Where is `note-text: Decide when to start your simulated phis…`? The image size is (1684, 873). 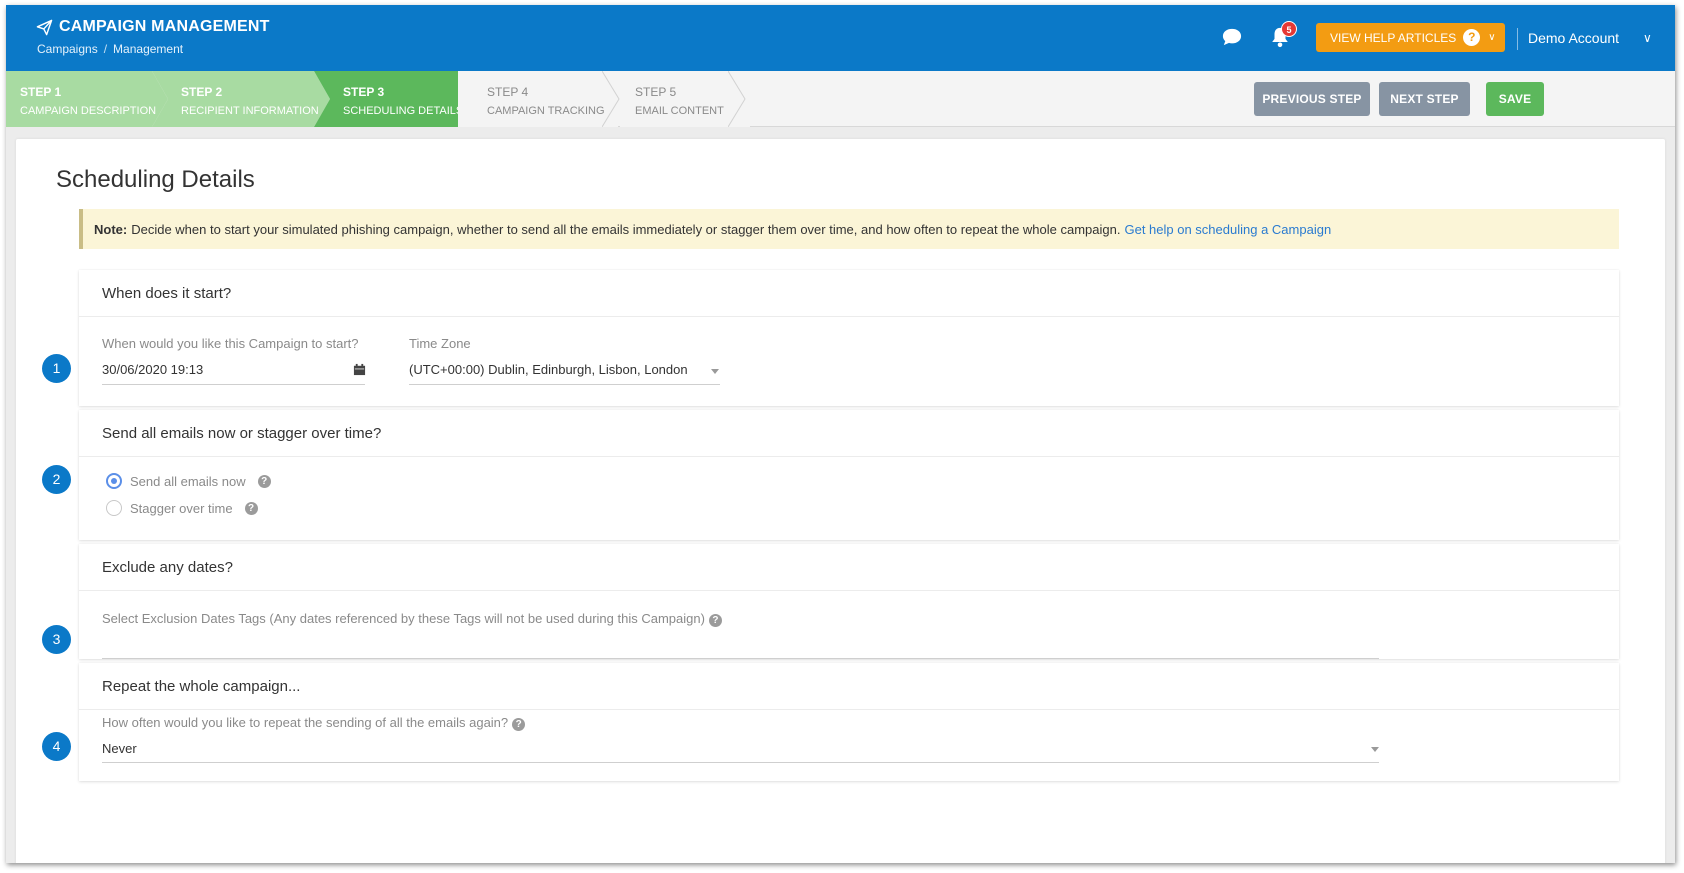
note-text: Decide when to start your simulated phis… is located at coordinates (626, 229).